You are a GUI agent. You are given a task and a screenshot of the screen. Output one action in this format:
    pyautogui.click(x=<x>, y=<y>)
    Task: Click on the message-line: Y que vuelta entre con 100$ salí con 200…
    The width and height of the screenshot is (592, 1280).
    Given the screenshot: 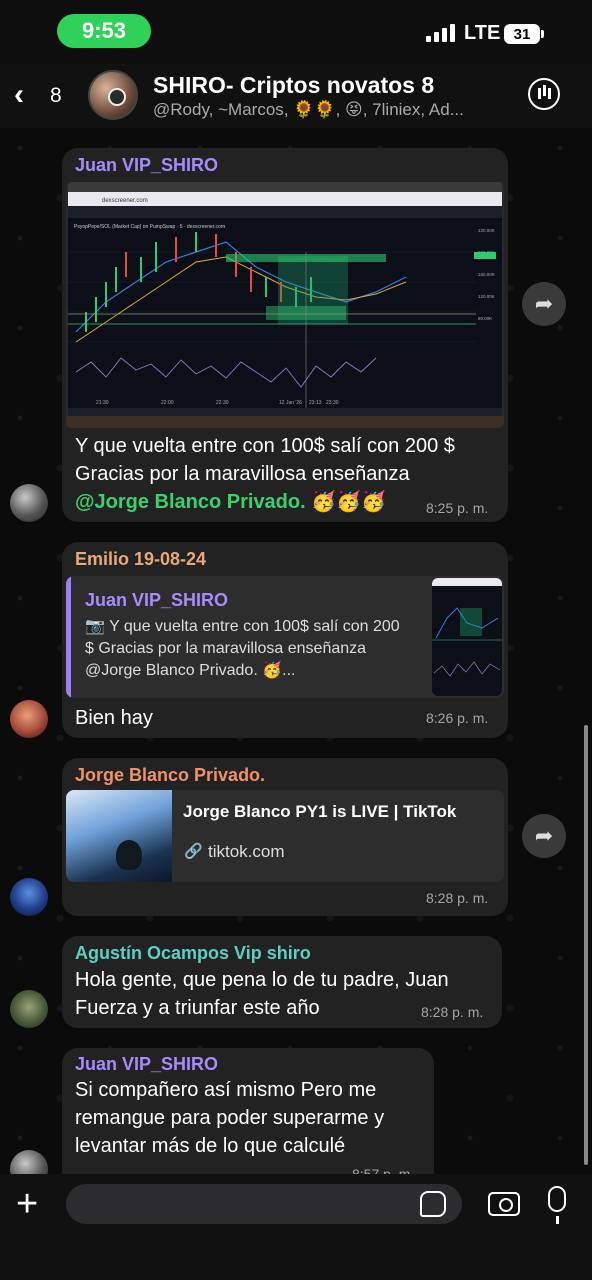 What is the action you would take?
    pyautogui.click(x=265, y=446)
    